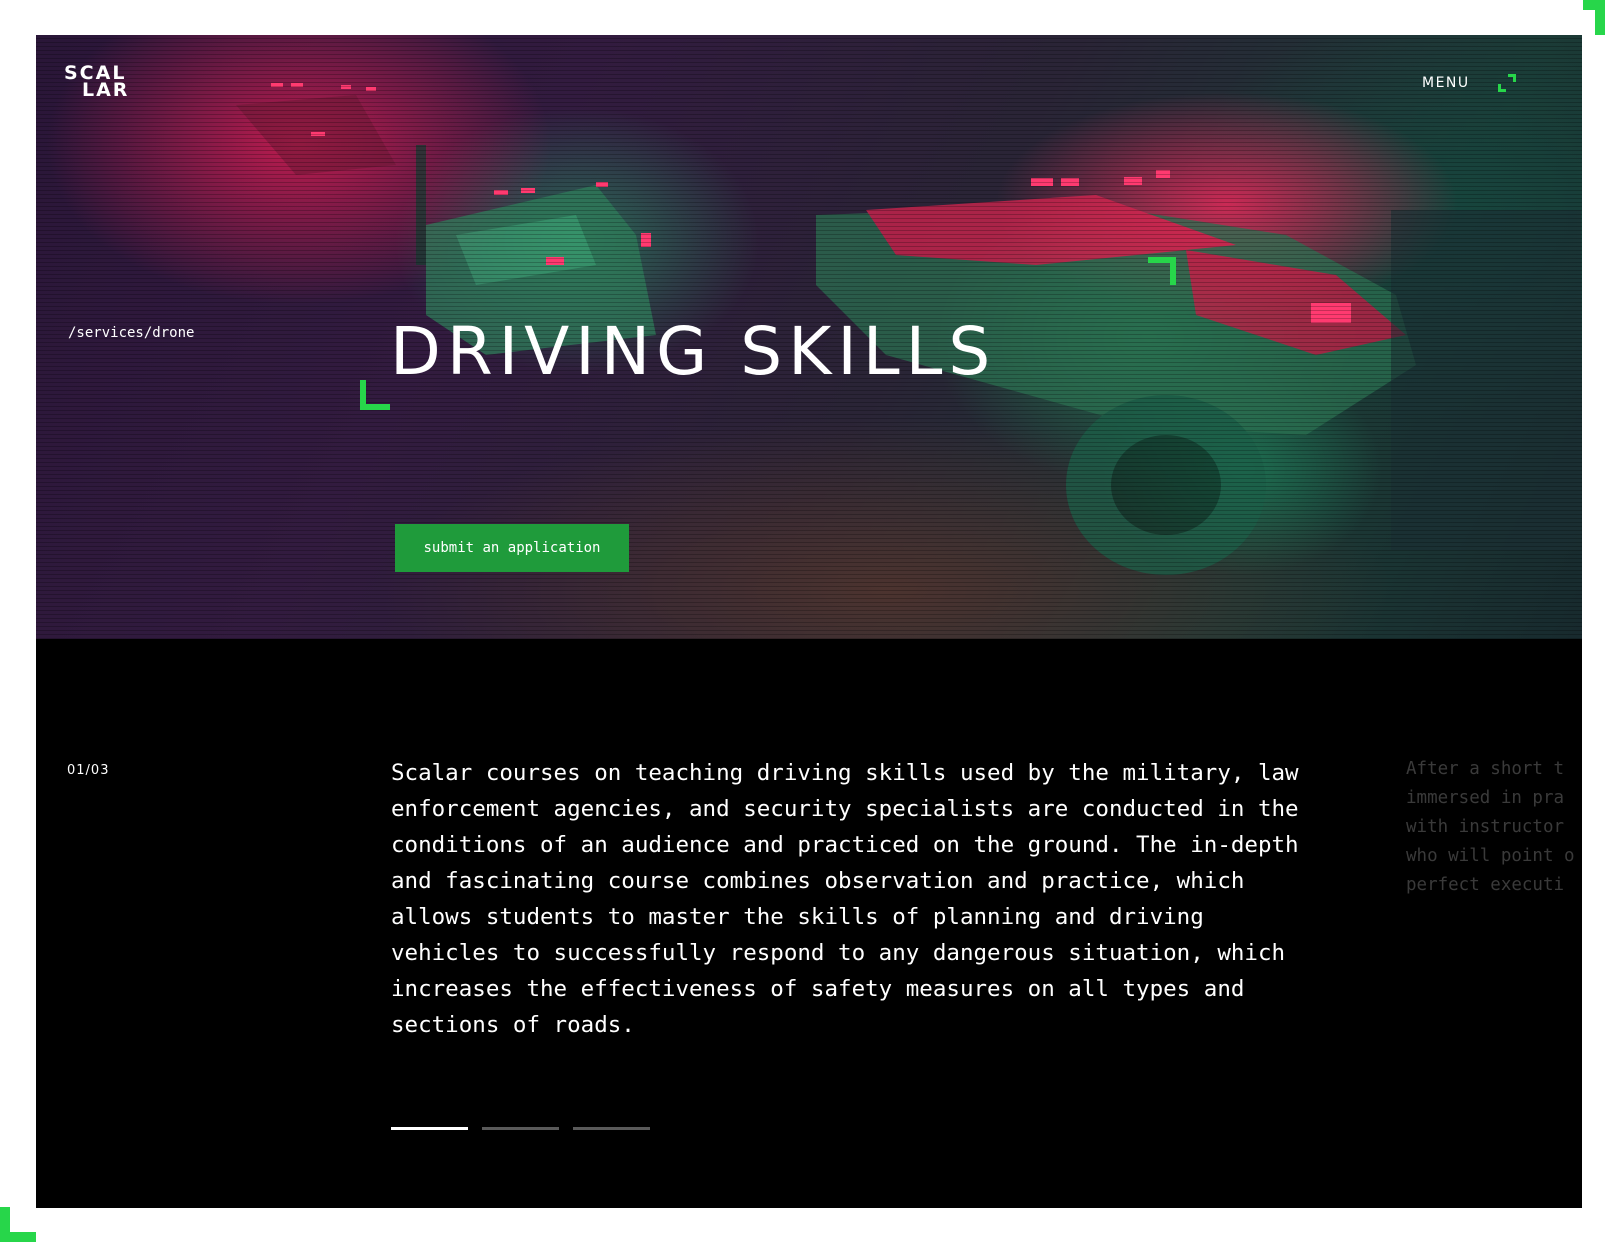  I want to click on slider-pagination, so click(520, 1128).